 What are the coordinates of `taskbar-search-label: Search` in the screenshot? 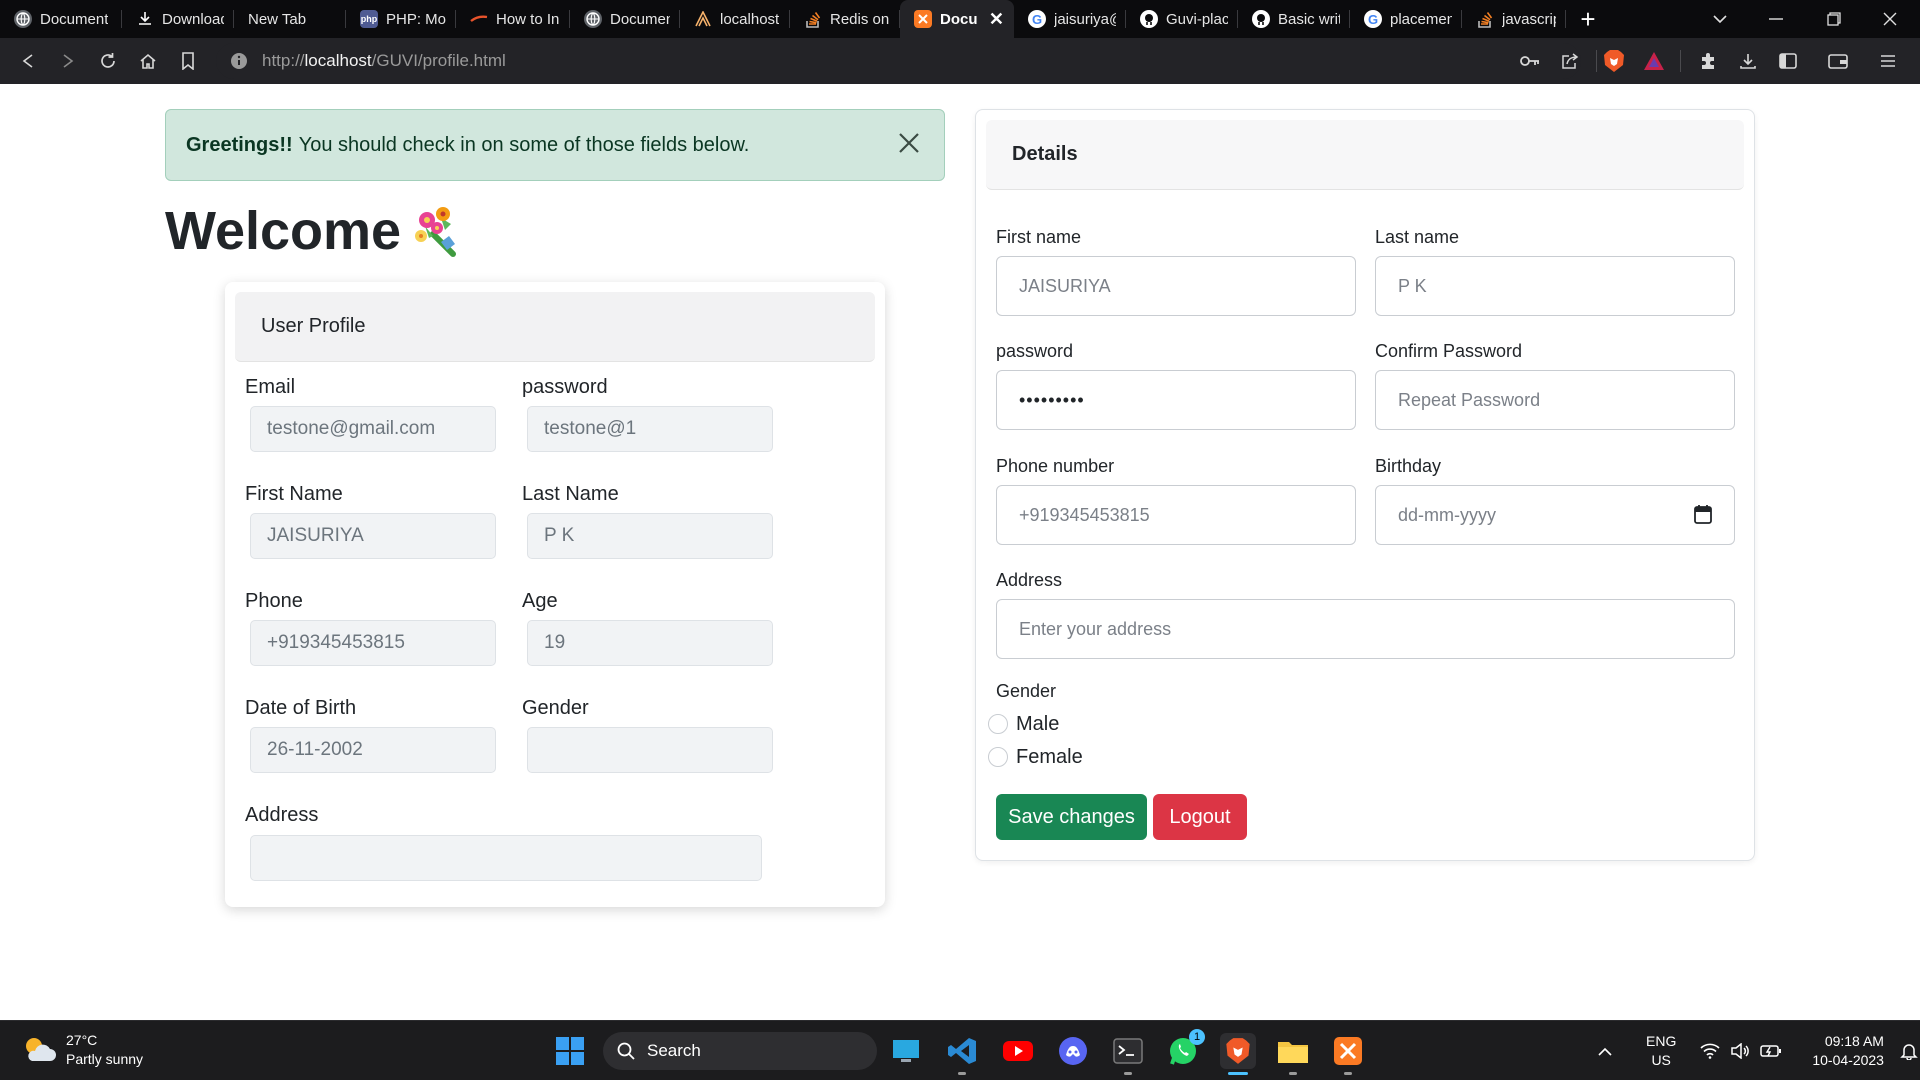 It's located at (674, 1050).